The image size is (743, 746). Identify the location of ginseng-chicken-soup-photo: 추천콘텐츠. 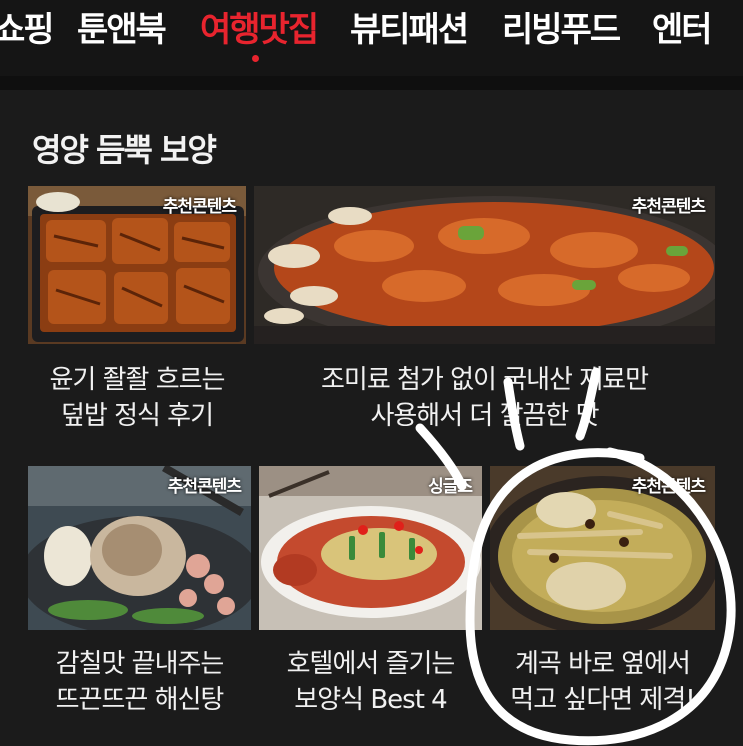
(602, 548).